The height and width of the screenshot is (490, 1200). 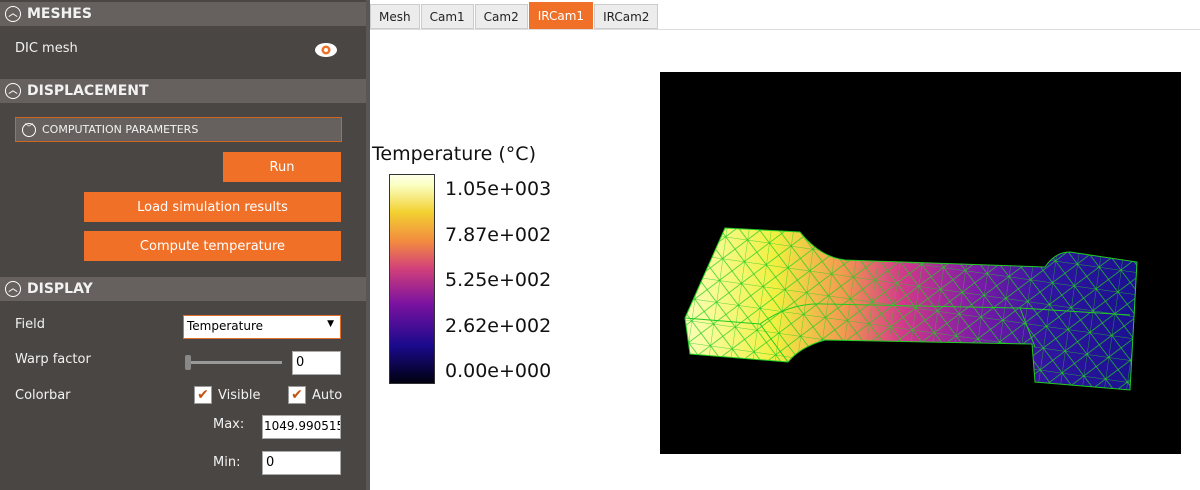 I want to click on slider-thumb, so click(x=188, y=362).